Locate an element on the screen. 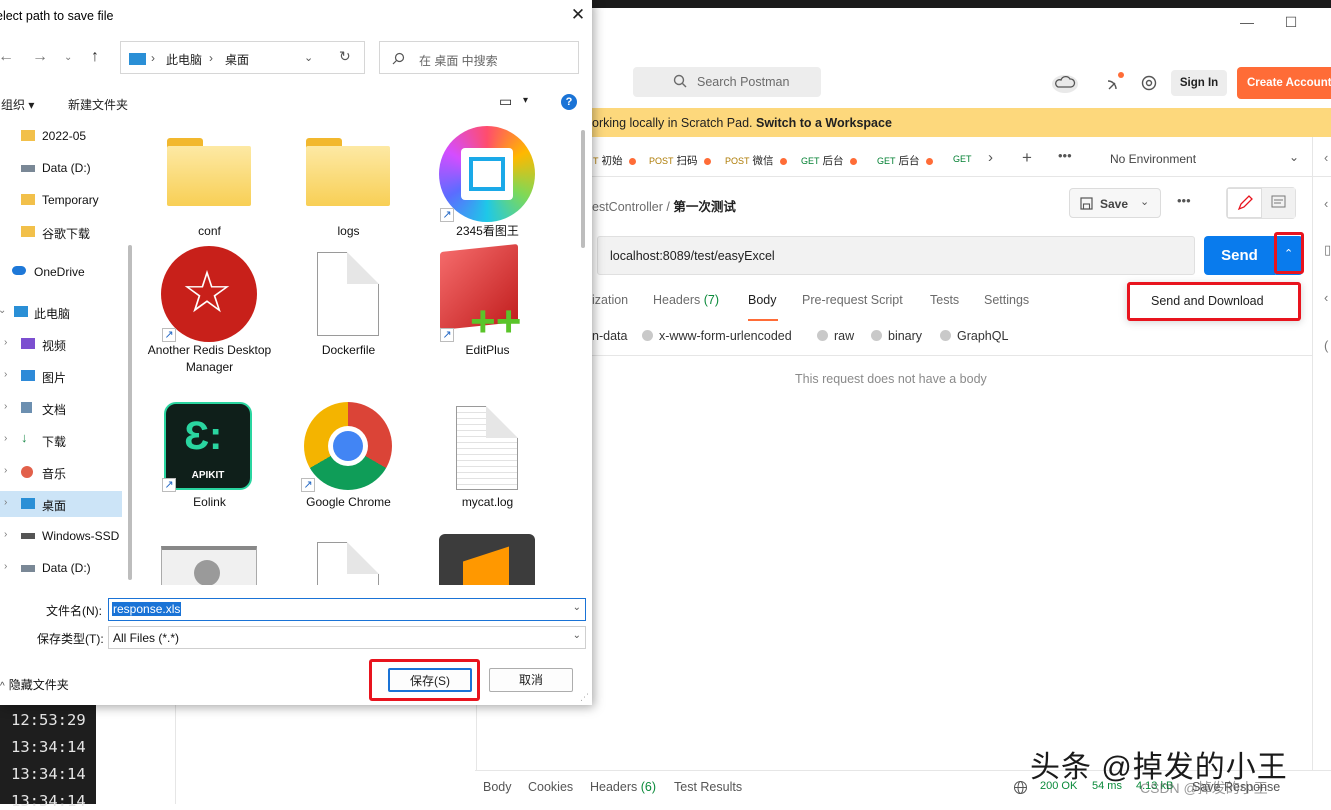 Image resolution: width=1331 pixels, height=810 pixels. sublime-text-icon is located at coordinates (487, 559).